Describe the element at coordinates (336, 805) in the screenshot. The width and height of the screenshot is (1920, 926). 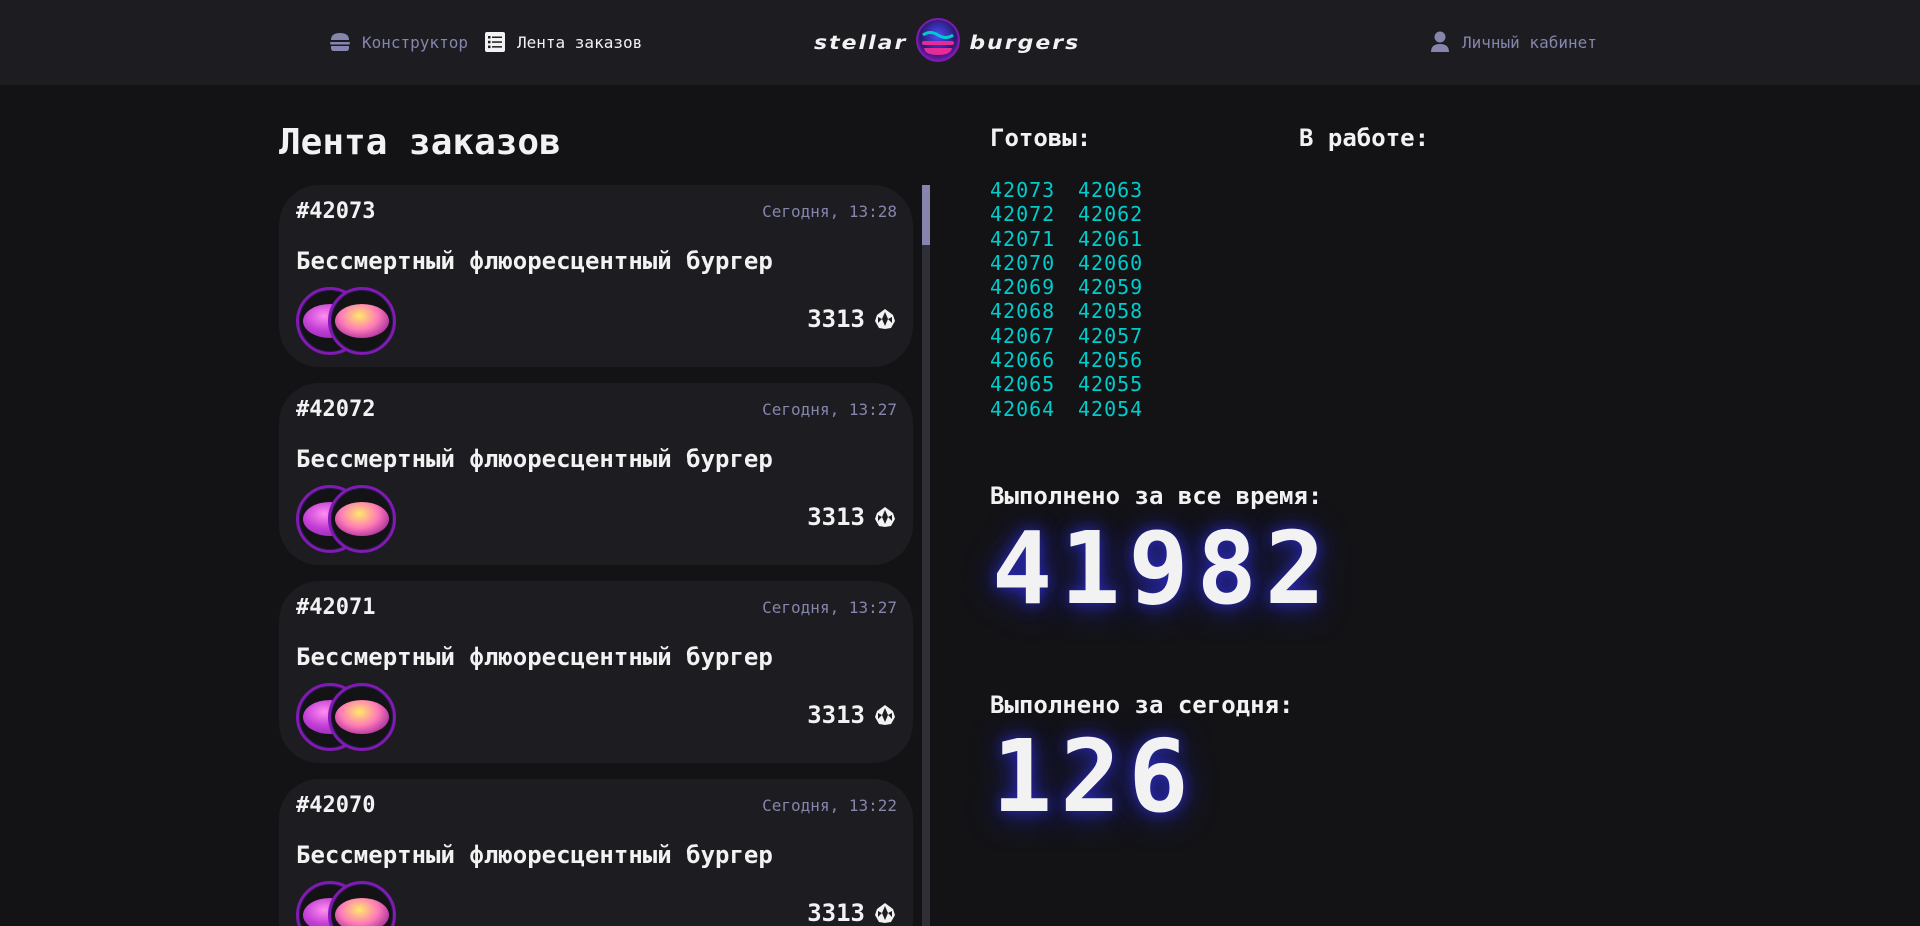
I see `order-number: #42070` at that location.